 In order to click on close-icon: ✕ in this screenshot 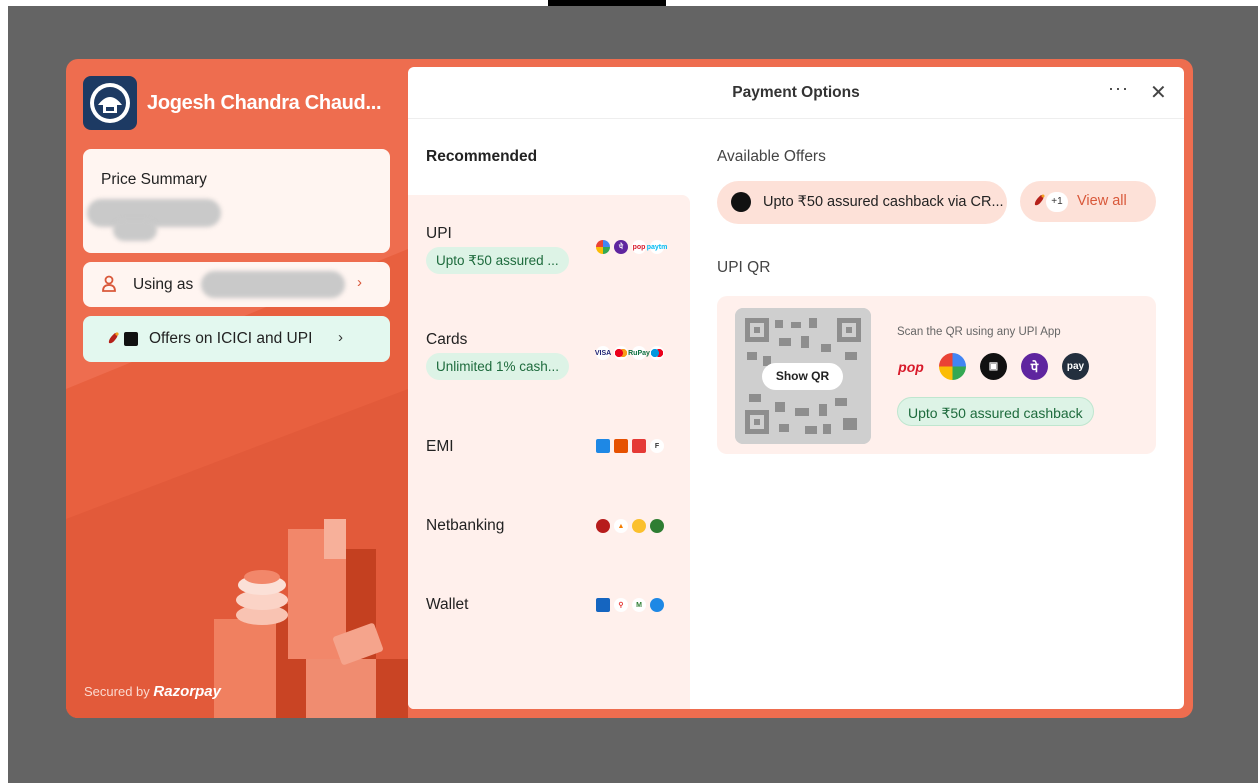, I will do `click(1158, 92)`.